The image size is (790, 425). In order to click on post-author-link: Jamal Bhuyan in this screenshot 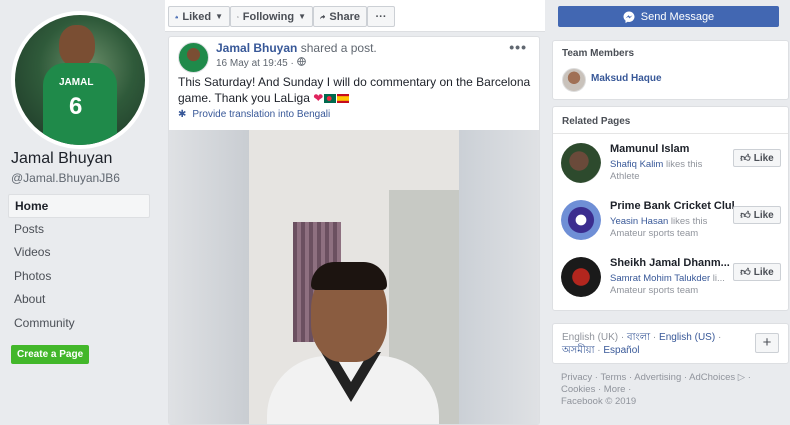, I will do `click(256, 48)`.